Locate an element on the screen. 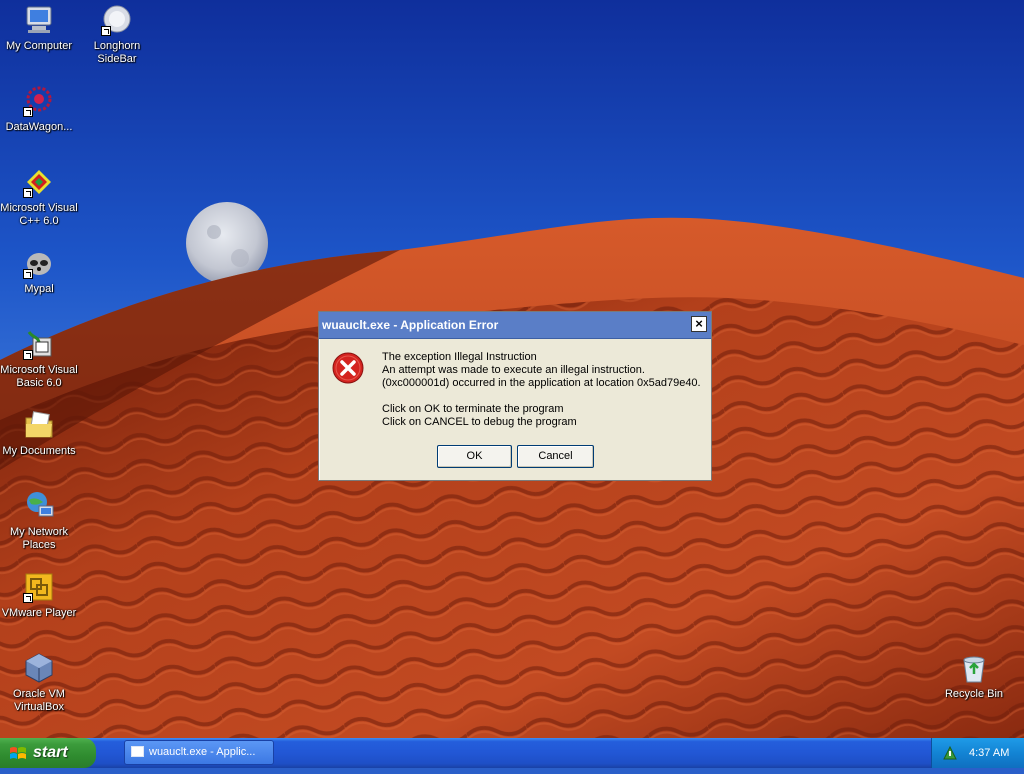 This screenshot has width=1024, height=774. start-button: start is located at coordinates (48, 753).